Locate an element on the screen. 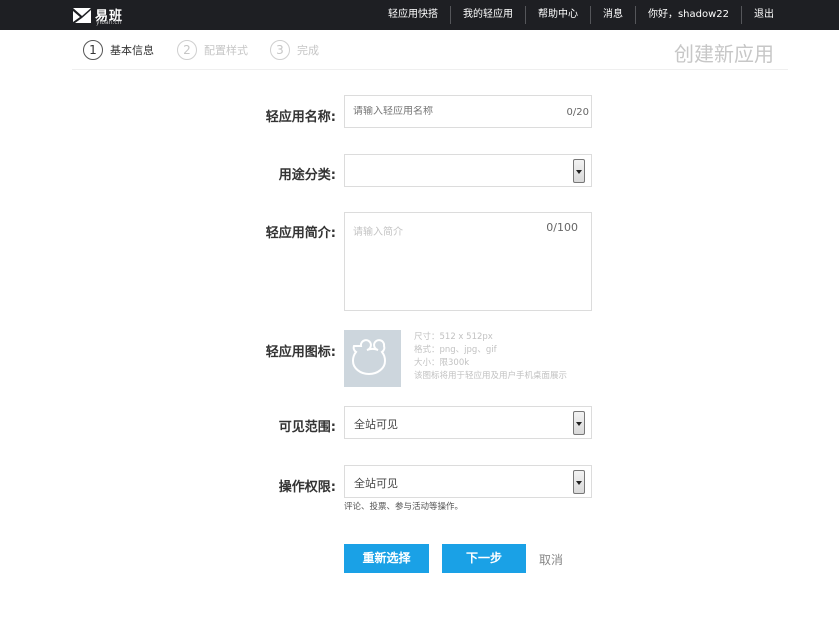 The height and width of the screenshot is (619, 839). step-basic-info: 1 基本信息 is located at coordinates (118, 50).